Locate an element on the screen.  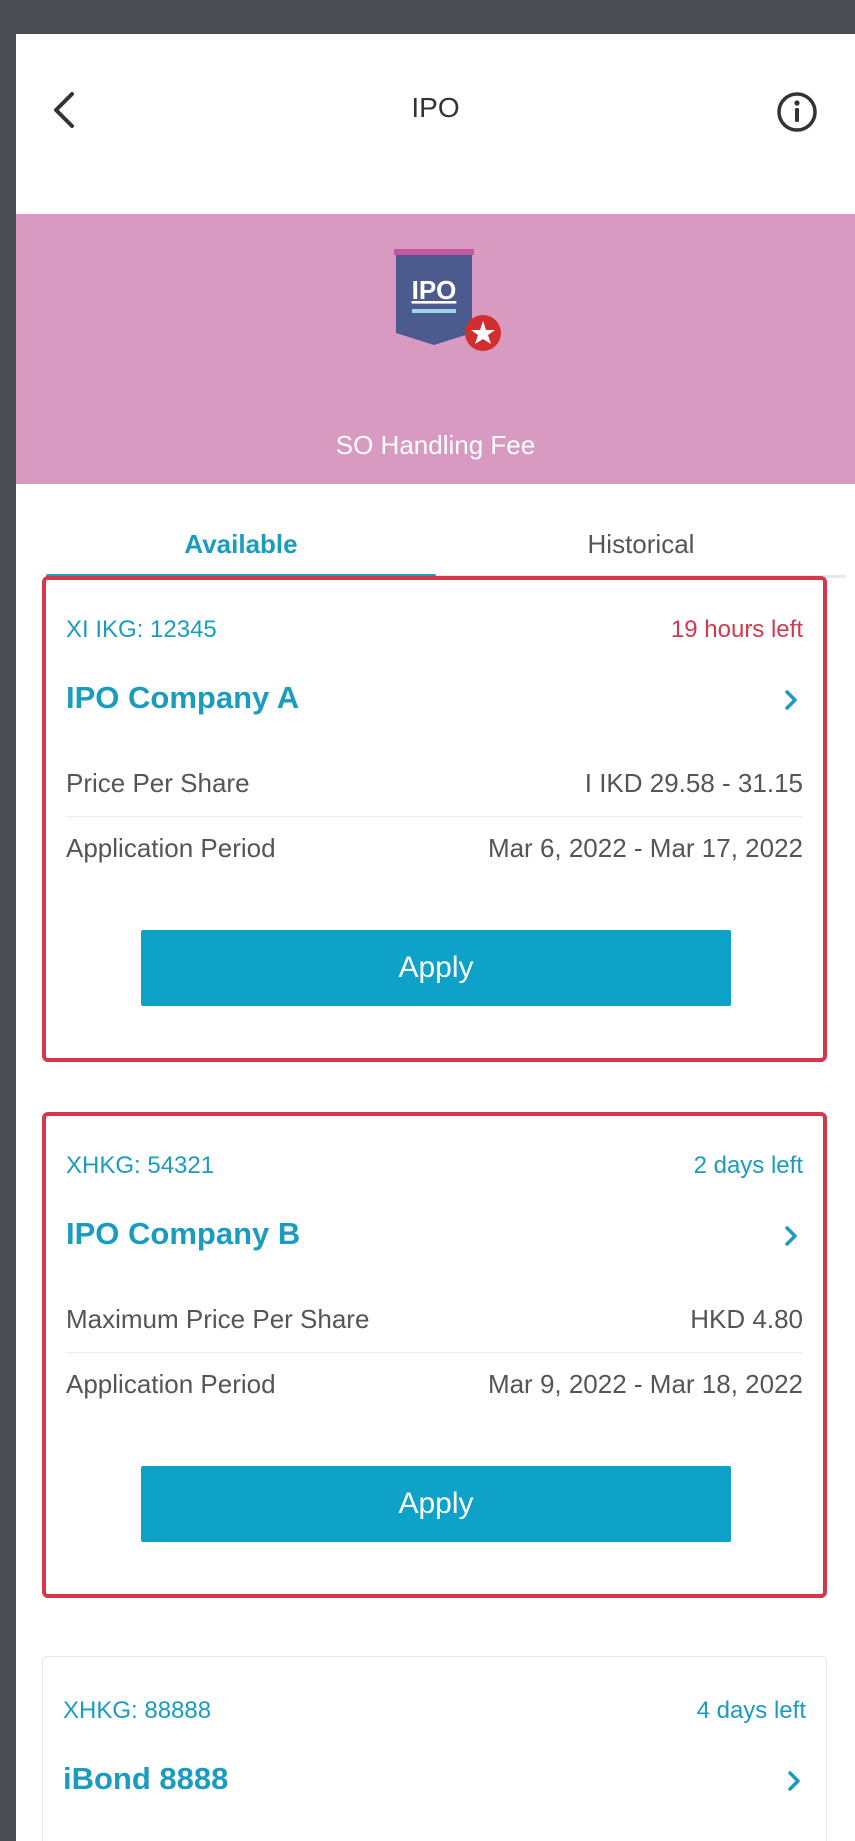
header: IPO is located at coordinates (435, 124).